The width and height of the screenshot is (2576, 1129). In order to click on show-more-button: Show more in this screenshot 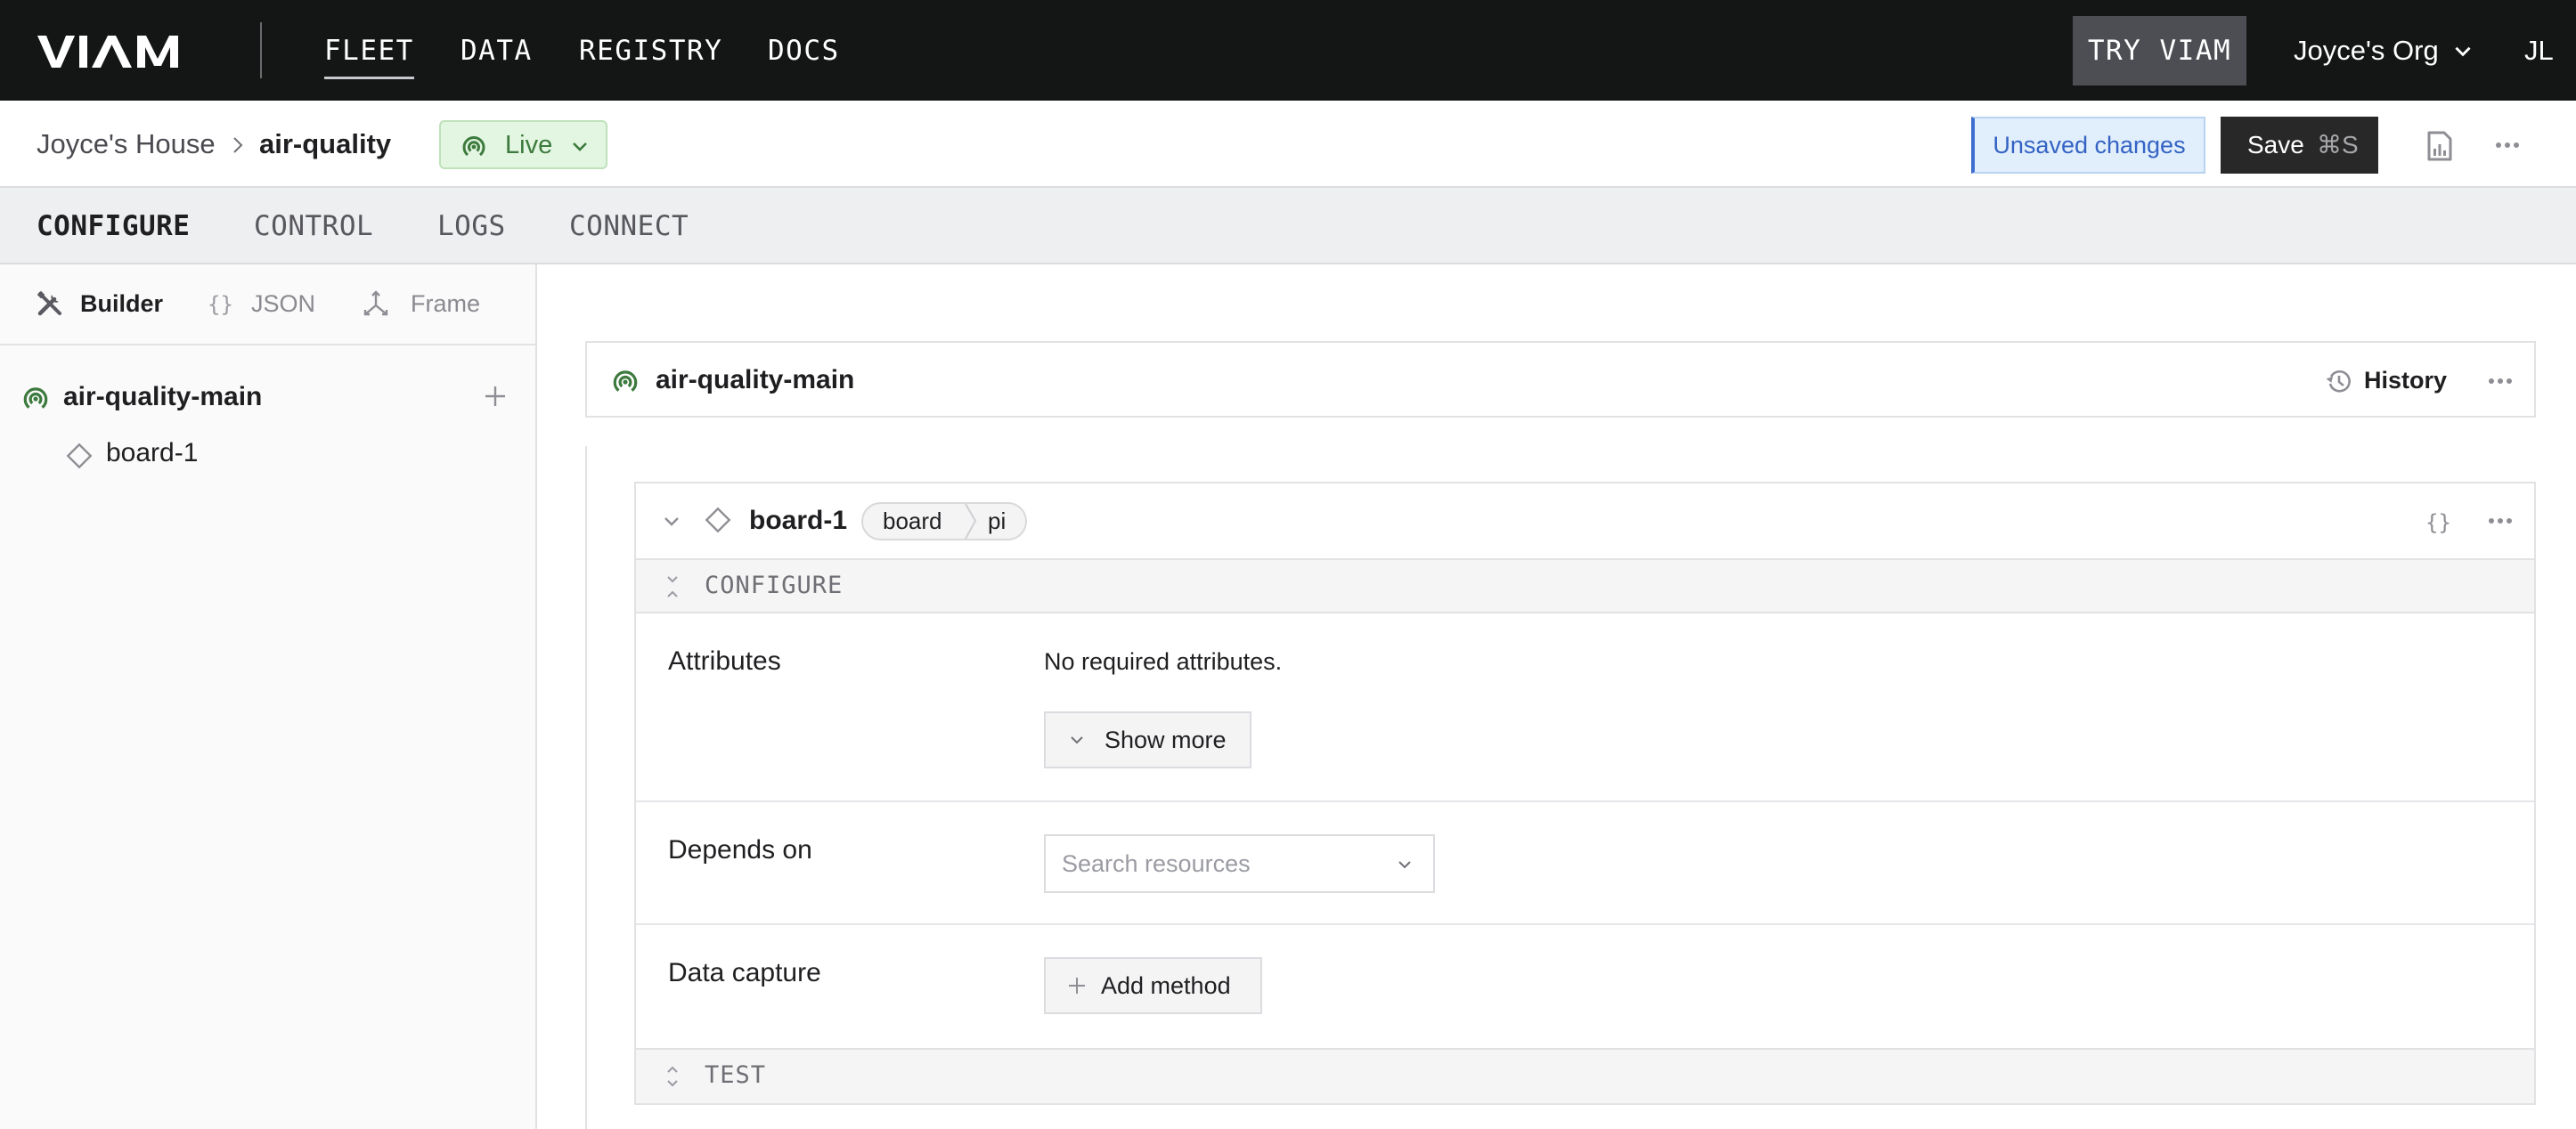, I will do `click(1148, 739)`.